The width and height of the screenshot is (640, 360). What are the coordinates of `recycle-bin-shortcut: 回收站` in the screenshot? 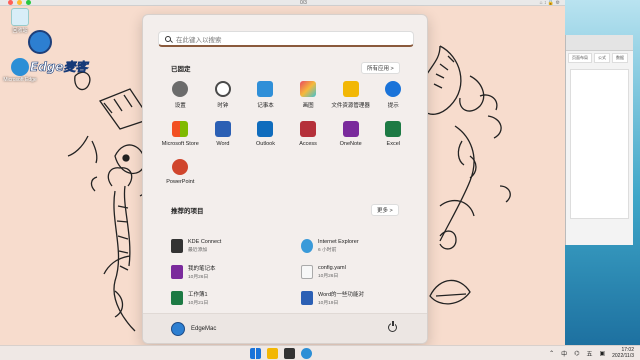 It's located at (20, 21).